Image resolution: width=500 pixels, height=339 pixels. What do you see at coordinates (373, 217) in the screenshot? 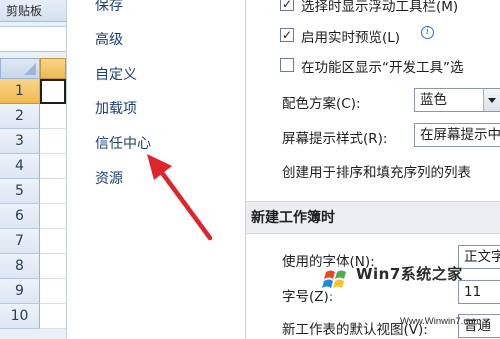
I see `section-new-workbook: 新建工作簿时` at bounding box center [373, 217].